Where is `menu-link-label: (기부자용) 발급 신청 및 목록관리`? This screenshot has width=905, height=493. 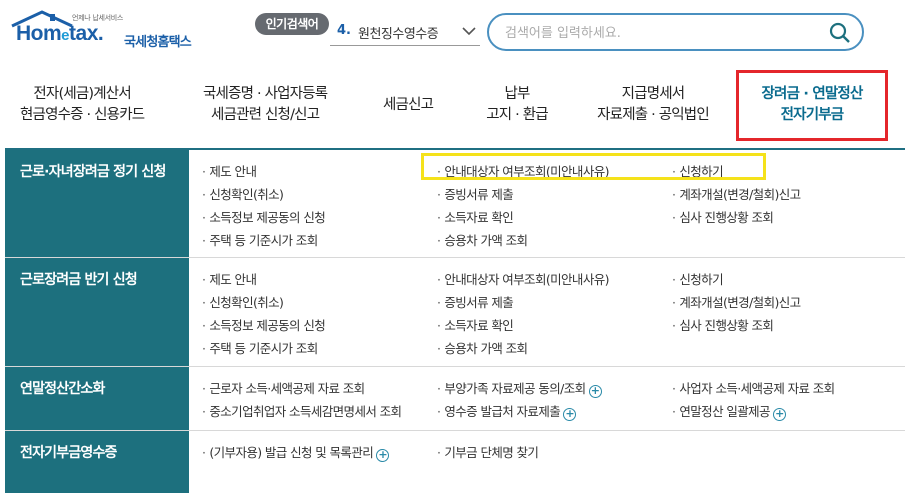 menu-link-label: (기부자용) 발급 신청 및 목록관리 is located at coordinates (291, 452).